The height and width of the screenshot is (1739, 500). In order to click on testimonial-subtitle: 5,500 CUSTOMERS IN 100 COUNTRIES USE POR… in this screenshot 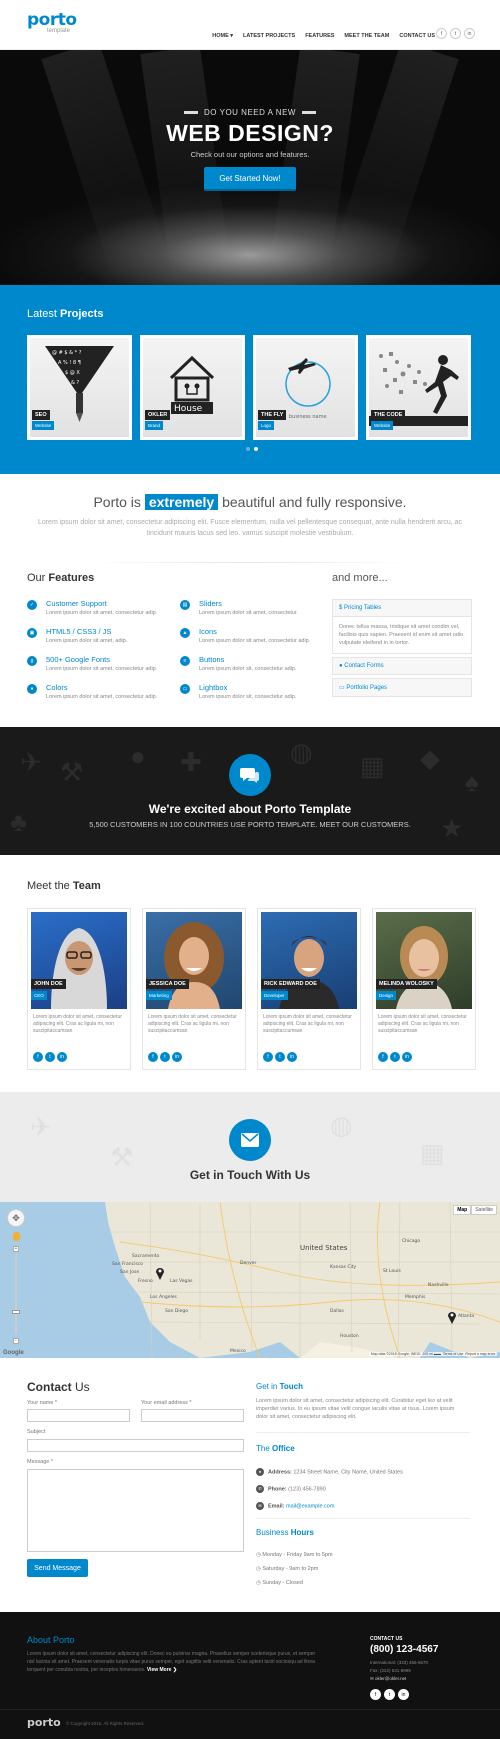, I will do `click(250, 824)`.